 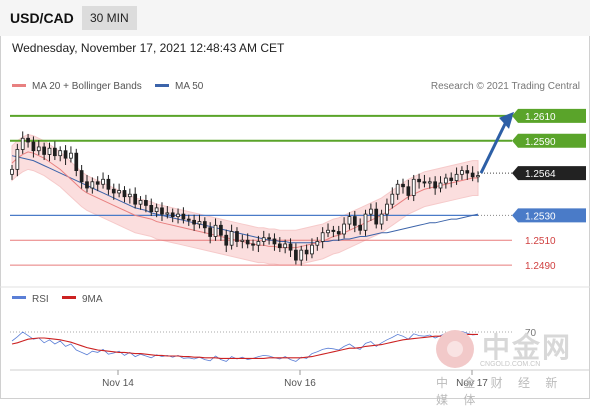 What do you see at coordinates (300, 383) in the screenshot?
I see `x-tick-label: Nov 16` at bounding box center [300, 383].